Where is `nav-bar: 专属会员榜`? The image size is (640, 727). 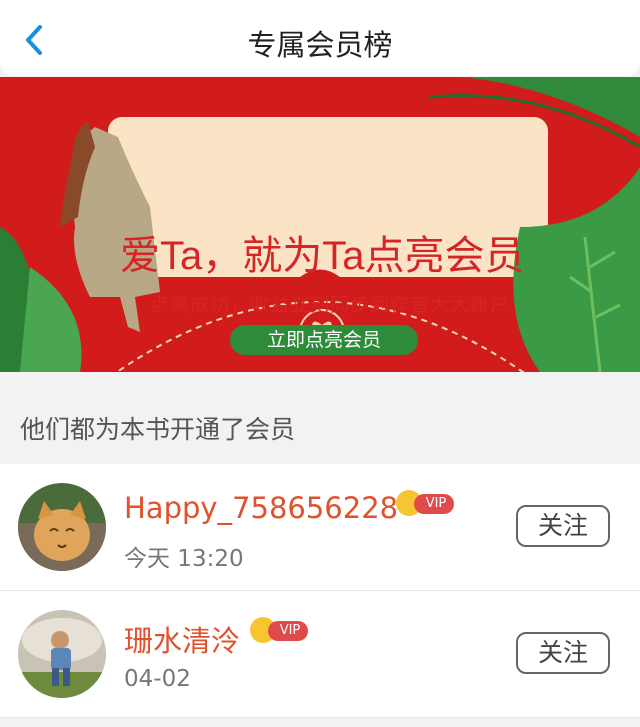
nav-bar: 专属会员榜 is located at coordinates (320, 38).